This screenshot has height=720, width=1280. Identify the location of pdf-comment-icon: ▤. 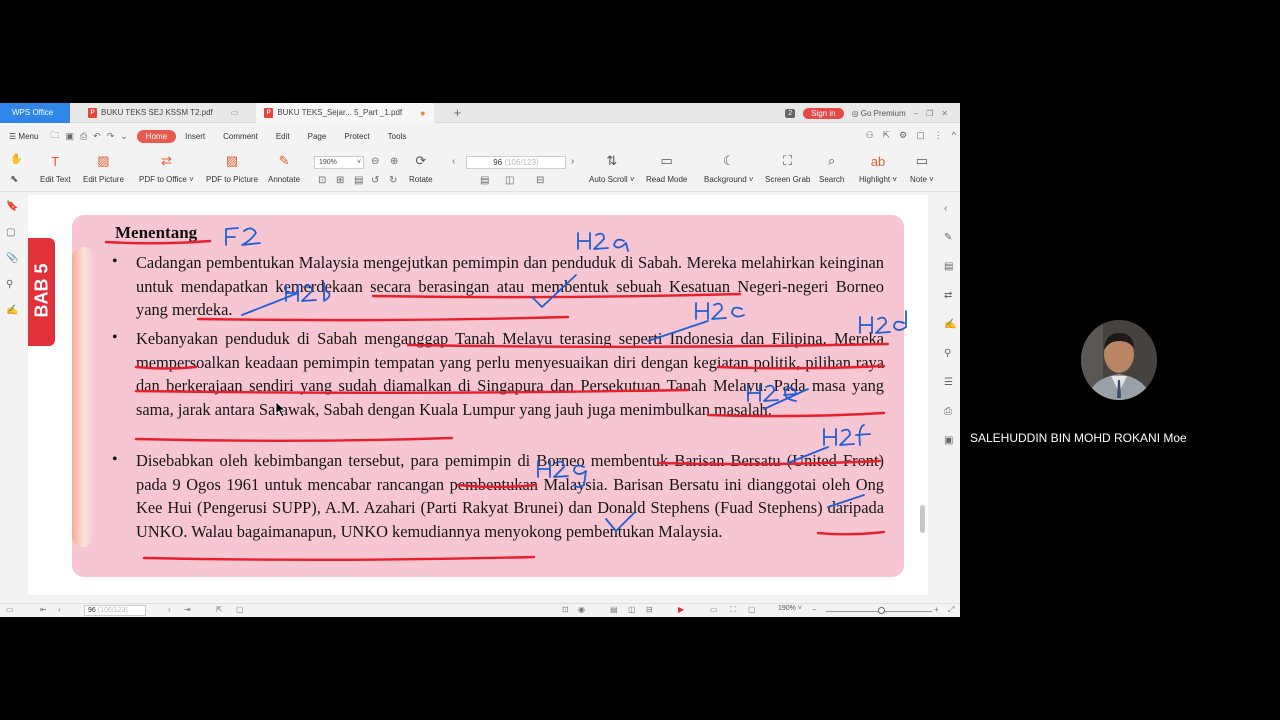
(952, 268).